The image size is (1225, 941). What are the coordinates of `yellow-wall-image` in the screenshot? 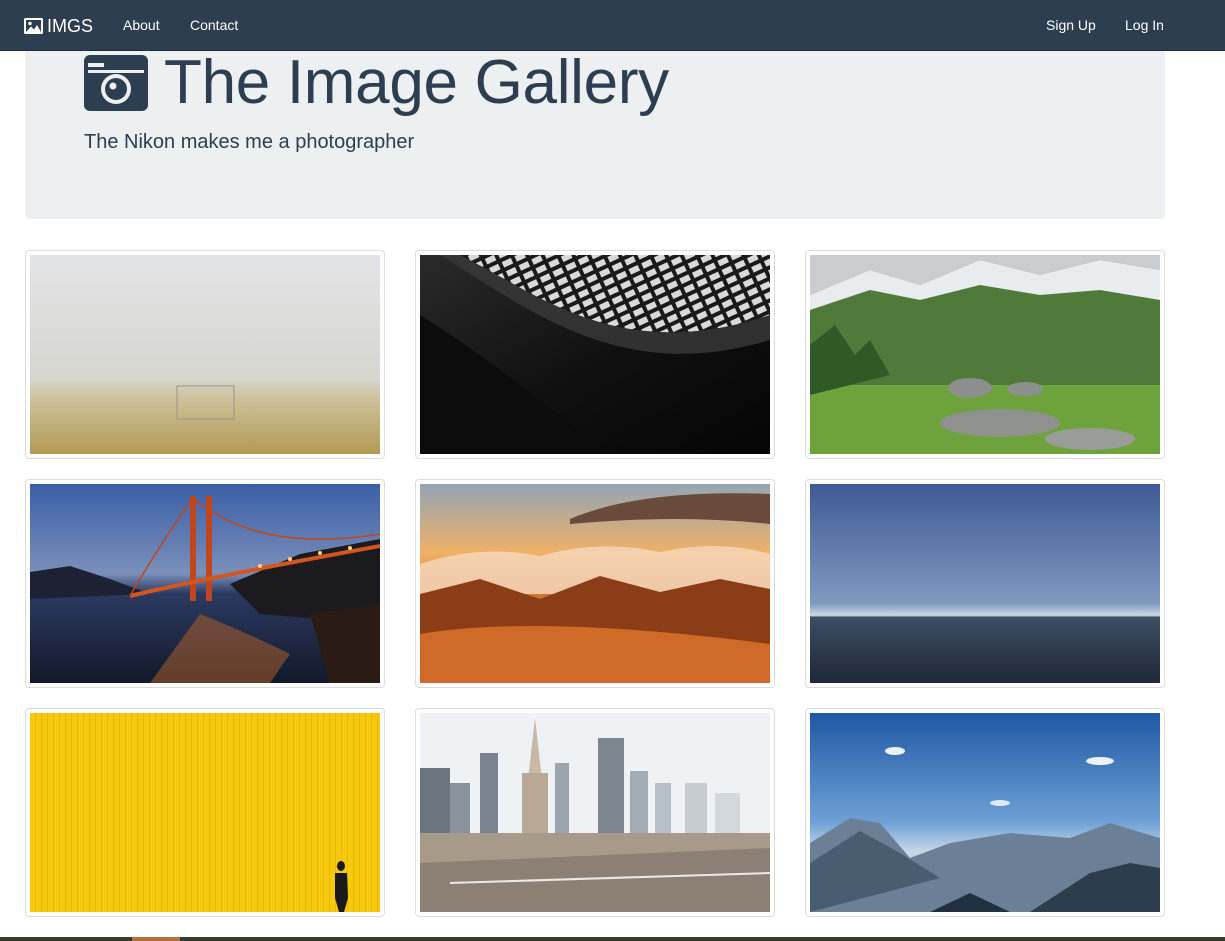 It's located at (205, 812).